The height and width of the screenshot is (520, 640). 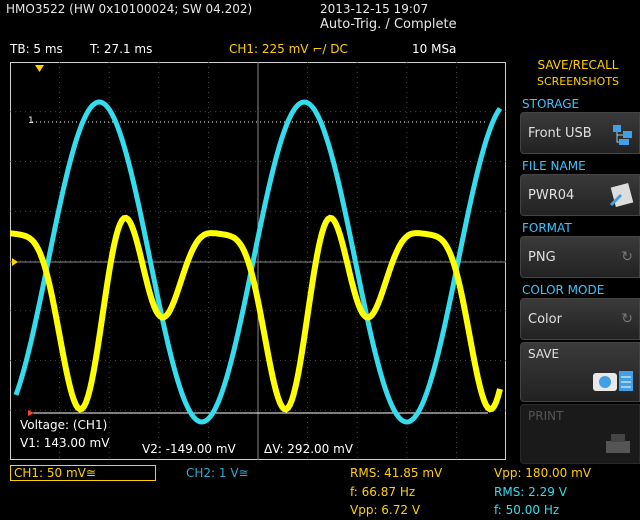 What do you see at coordinates (383, 492) in the screenshot?
I see `ch1-freq: f: 66.87 Hz` at bounding box center [383, 492].